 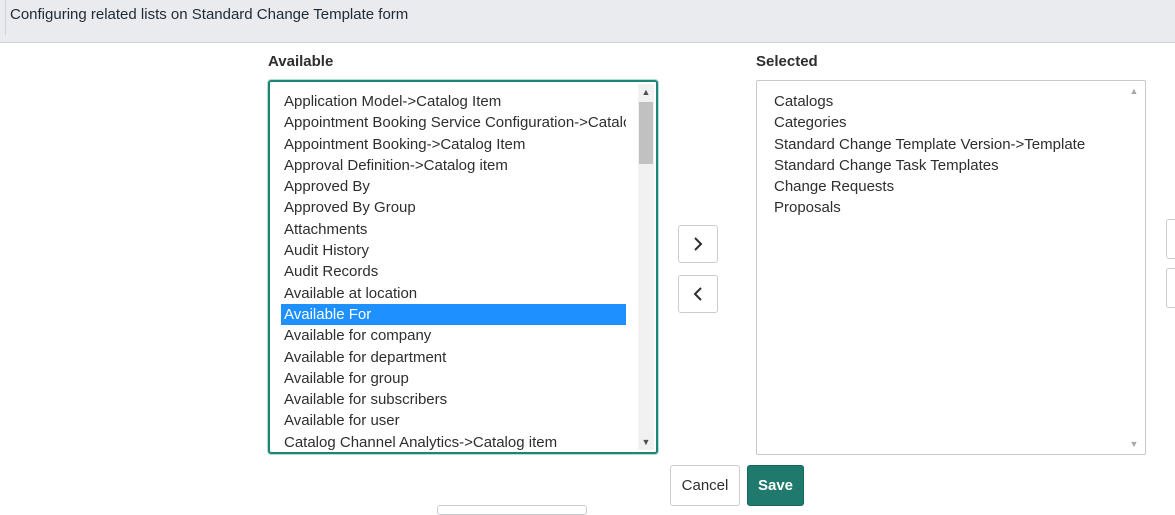 What do you see at coordinates (453, 442) in the screenshot?
I see `list-item: Catalog Channel Analytics->Catalog item` at bounding box center [453, 442].